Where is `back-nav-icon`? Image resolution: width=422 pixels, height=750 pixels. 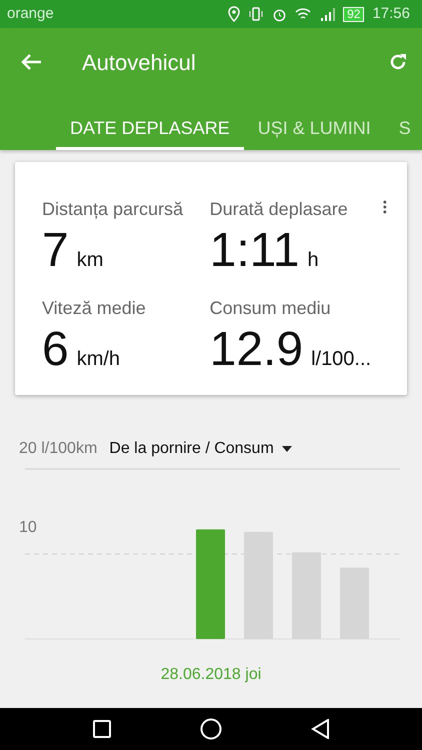 back-nav-icon is located at coordinates (320, 729).